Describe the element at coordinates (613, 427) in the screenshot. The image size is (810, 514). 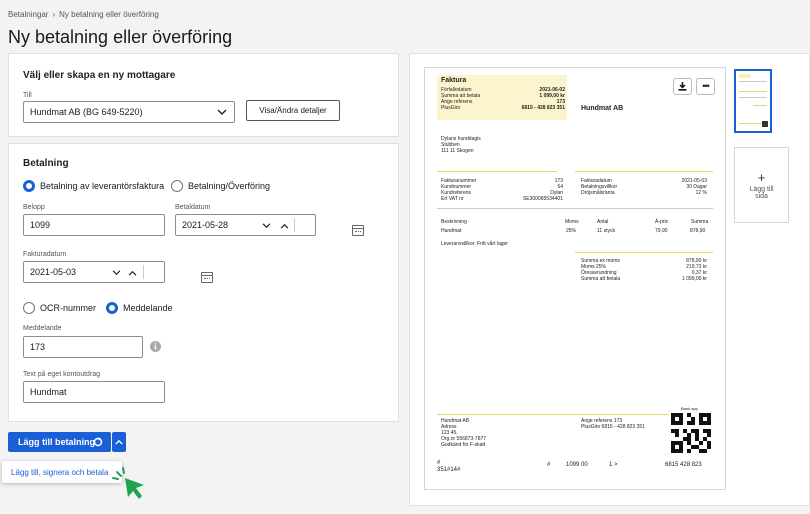
I see `invoice-footer-line: PlusGiro 6815 - 428 823 351` at that location.